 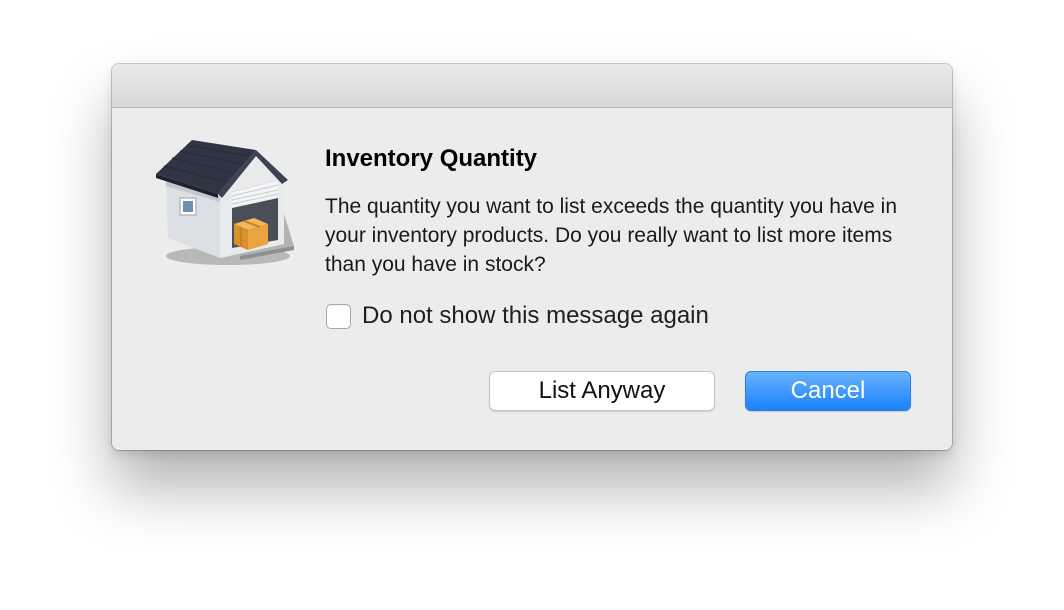 What do you see at coordinates (226, 205) in the screenshot?
I see `warehouse-icon` at bounding box center [226, 205].